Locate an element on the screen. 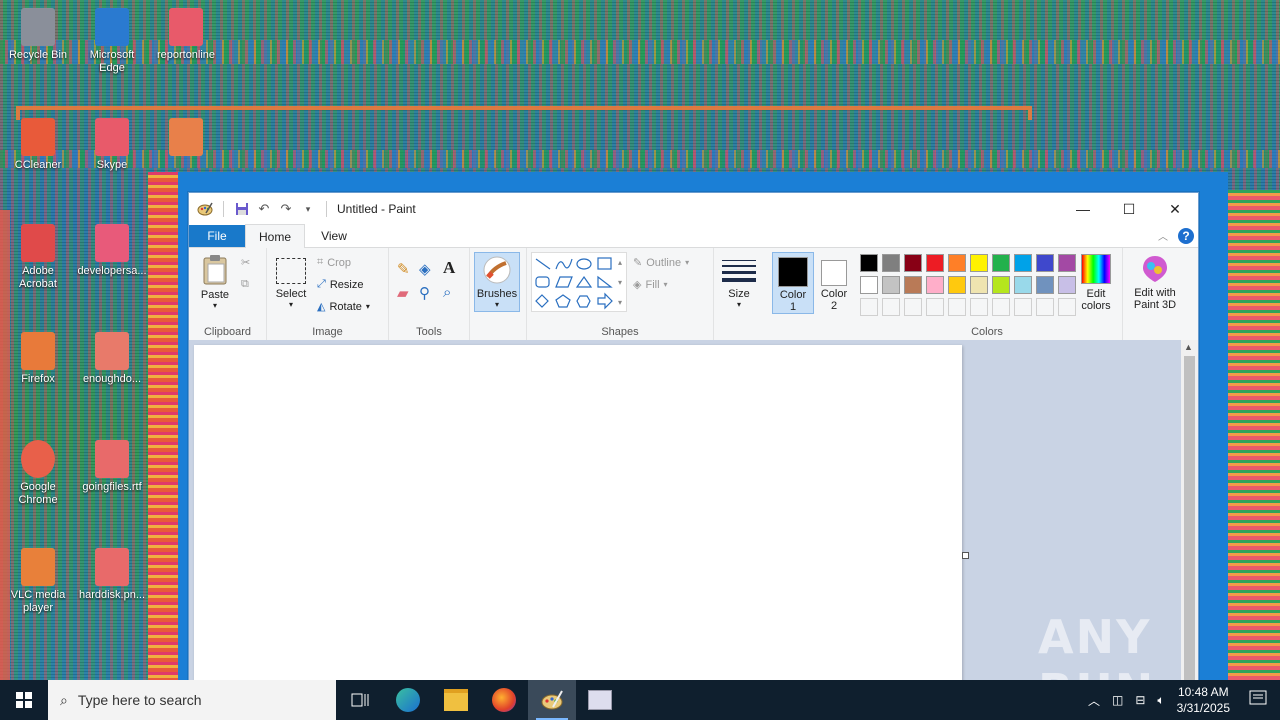 The height and width of the screenshot is (720, 1280). desktop-icon-recycle-bin: Recycle Bin is located at coordinates (38, 35).